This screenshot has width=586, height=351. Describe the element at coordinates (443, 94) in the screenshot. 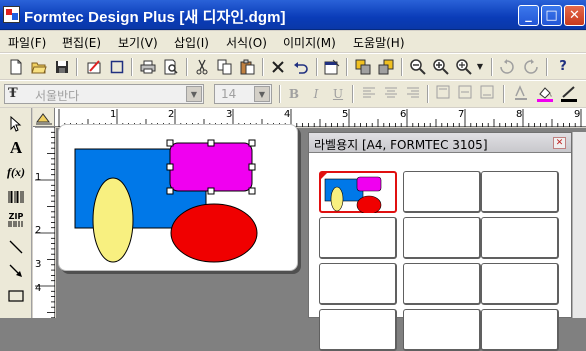

I see `valign-top-icon` at that location.